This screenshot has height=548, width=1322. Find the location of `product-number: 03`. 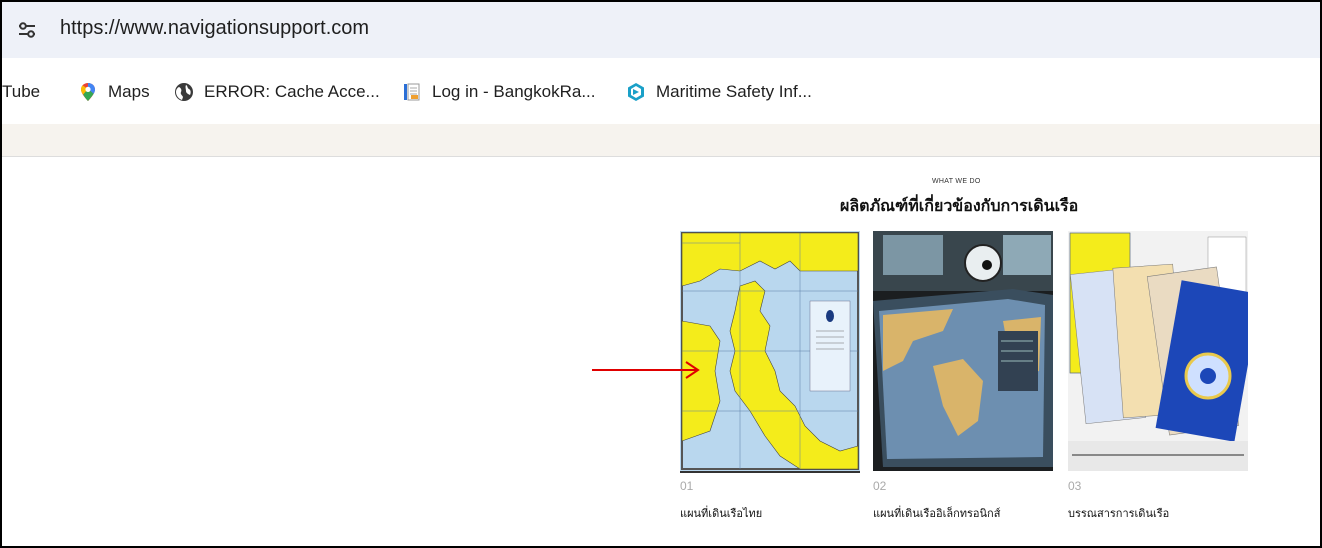

product-number: 03 is located at coordinates (1075, 486).